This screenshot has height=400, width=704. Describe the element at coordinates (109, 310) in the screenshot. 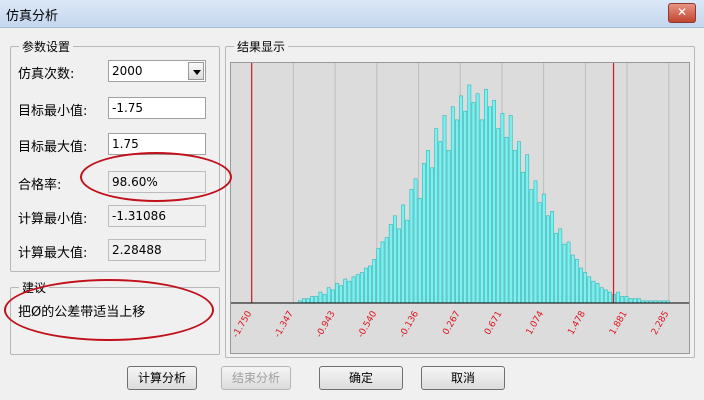

I see `annotation-oval-suggestion` at that location.